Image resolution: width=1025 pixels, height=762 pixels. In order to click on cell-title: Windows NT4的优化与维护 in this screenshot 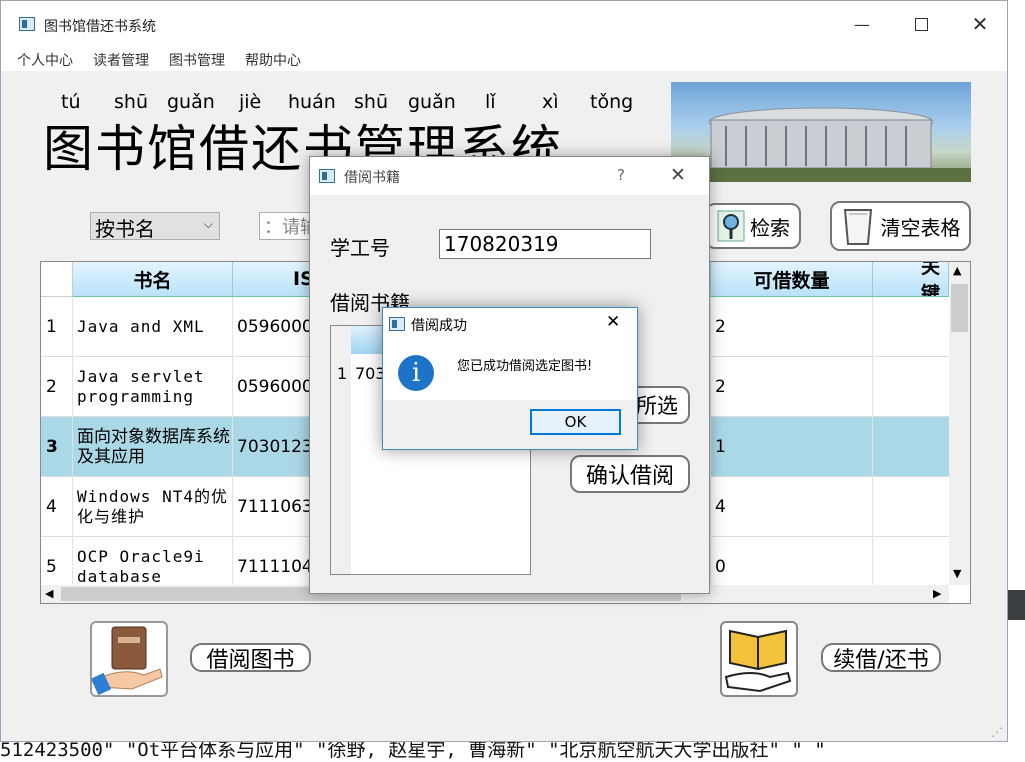, I will do `click(153, 507)`.